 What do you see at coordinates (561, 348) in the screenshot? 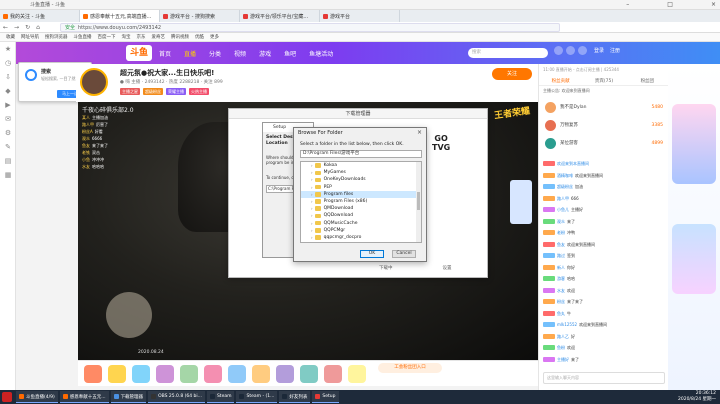
I see `chat-username: 鱼粉` at bounding box center [561, 348].